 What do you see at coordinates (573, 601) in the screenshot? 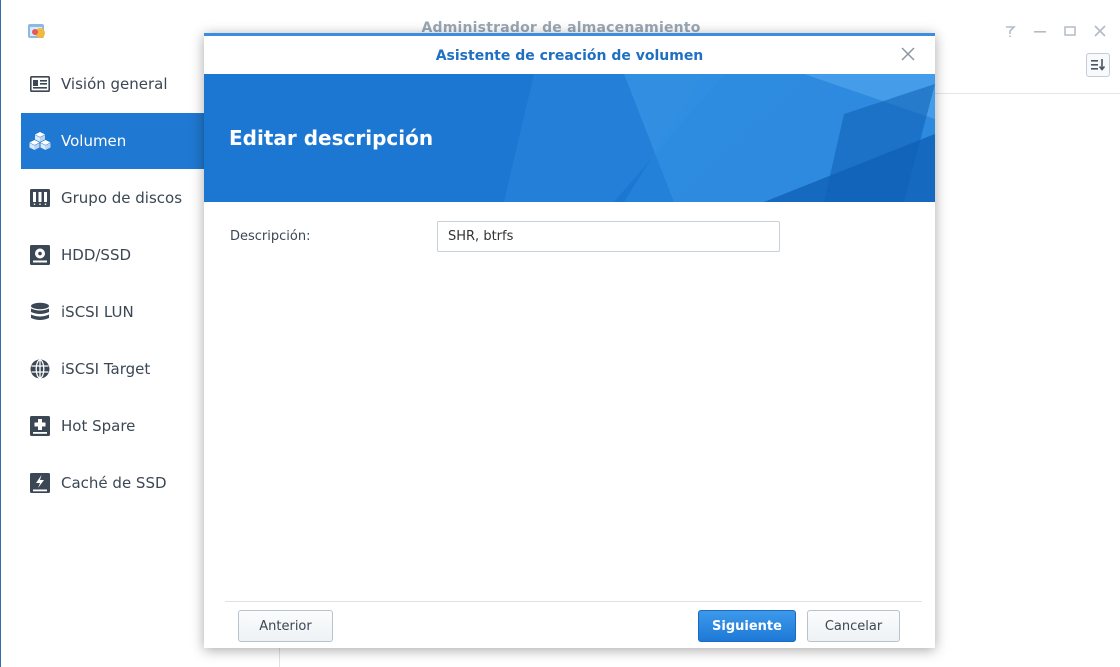
I see `footer-divider` at bounding box center [573, 601].